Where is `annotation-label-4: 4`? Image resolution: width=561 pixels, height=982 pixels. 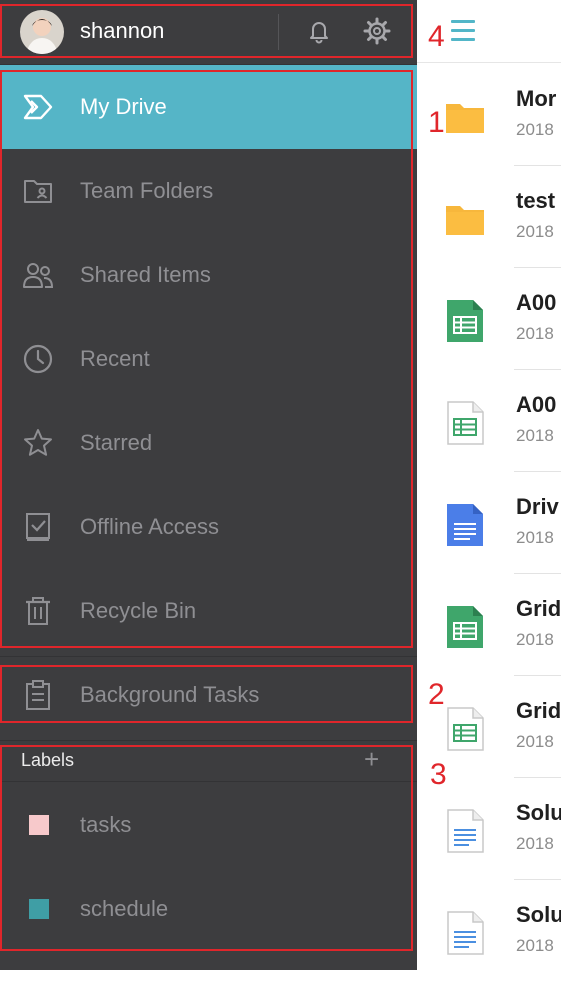
annotation-label-4: 4 is located at coordinates (436, 36).